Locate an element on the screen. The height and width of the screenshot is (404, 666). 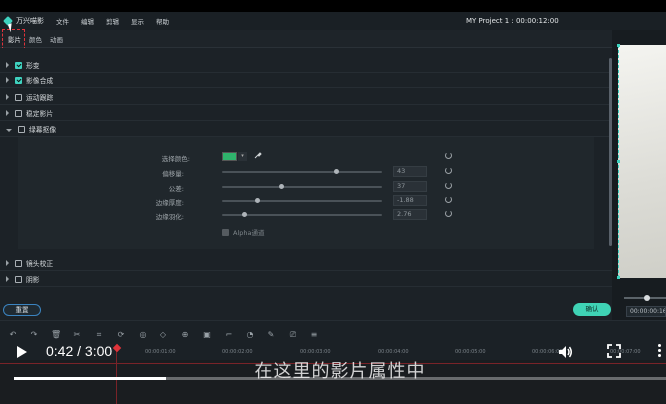
tab-color: 颜色 is located at coordinates (35, 39).